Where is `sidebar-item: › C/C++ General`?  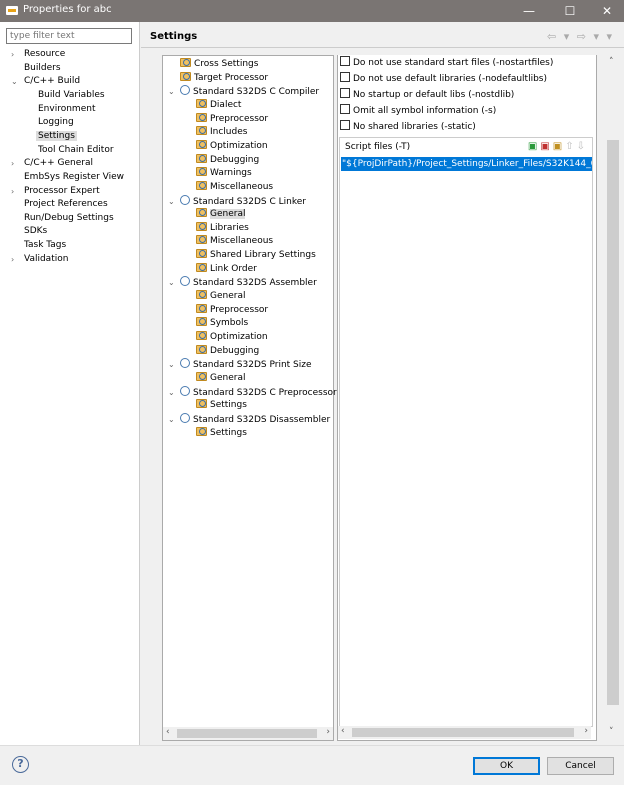
sidebar-item: › C/C++ General is located at coordinates (52, 163).